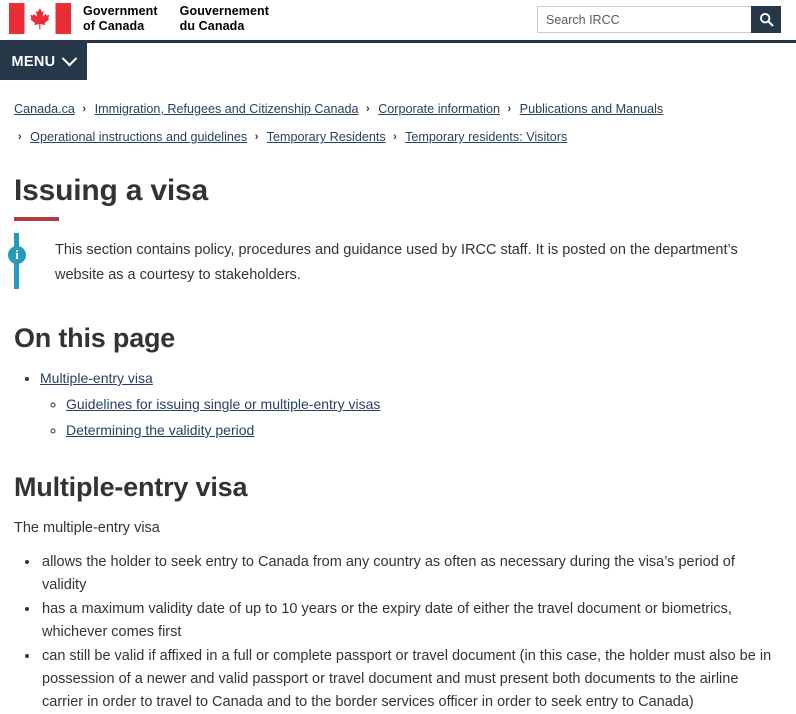  I want to click on wordmark-french: Gouvernement du Canada, so click(224, 18).